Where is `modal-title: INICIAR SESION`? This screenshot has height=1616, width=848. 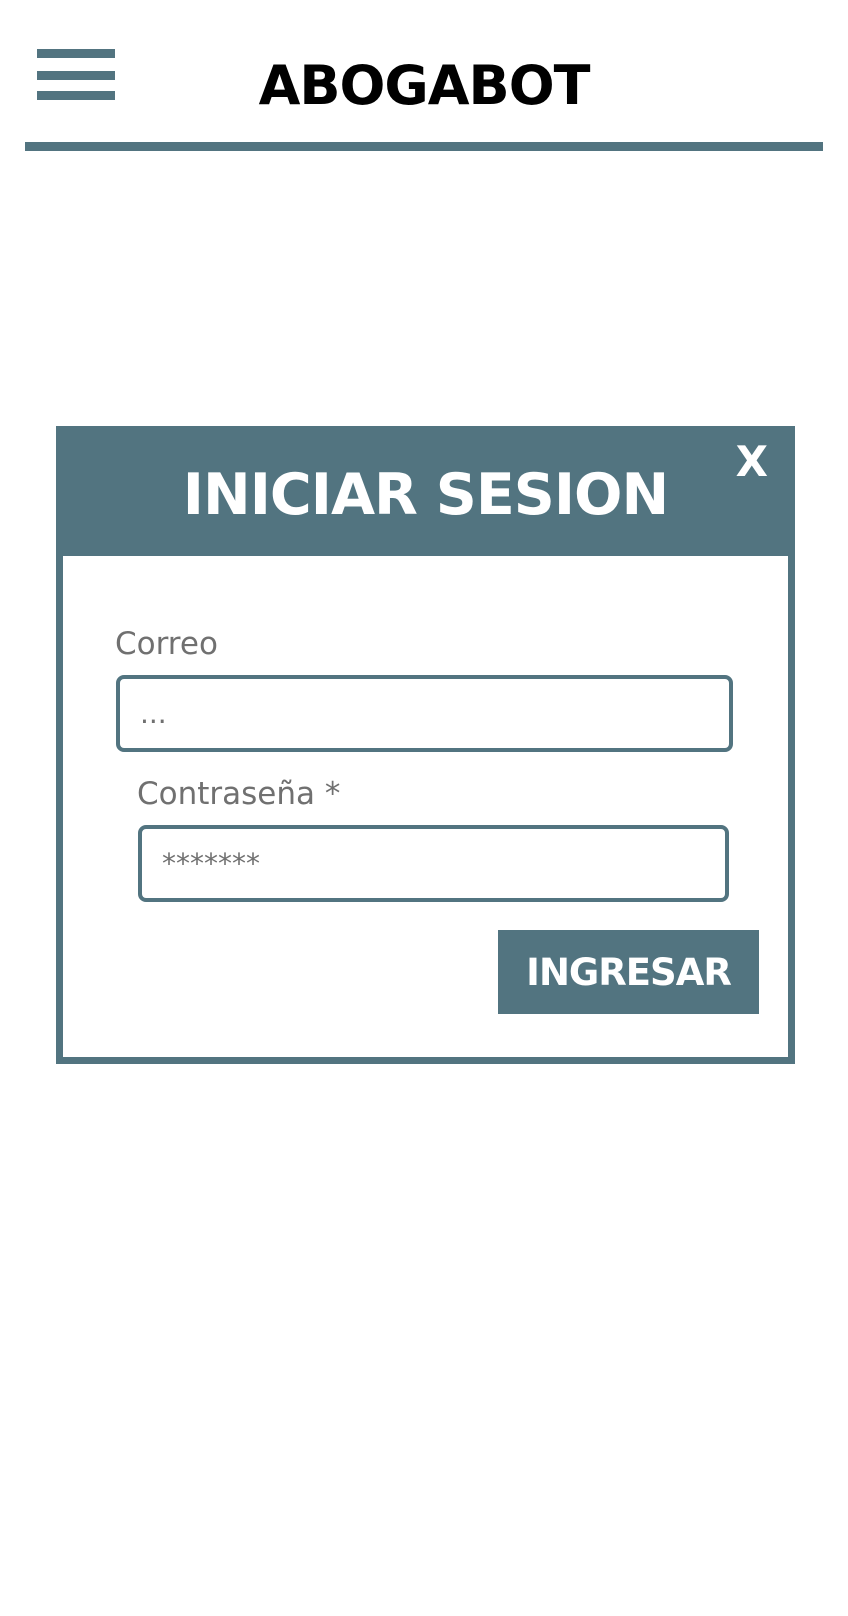
modal-title: INICIAR SESION is located at coordinates (425, 495).